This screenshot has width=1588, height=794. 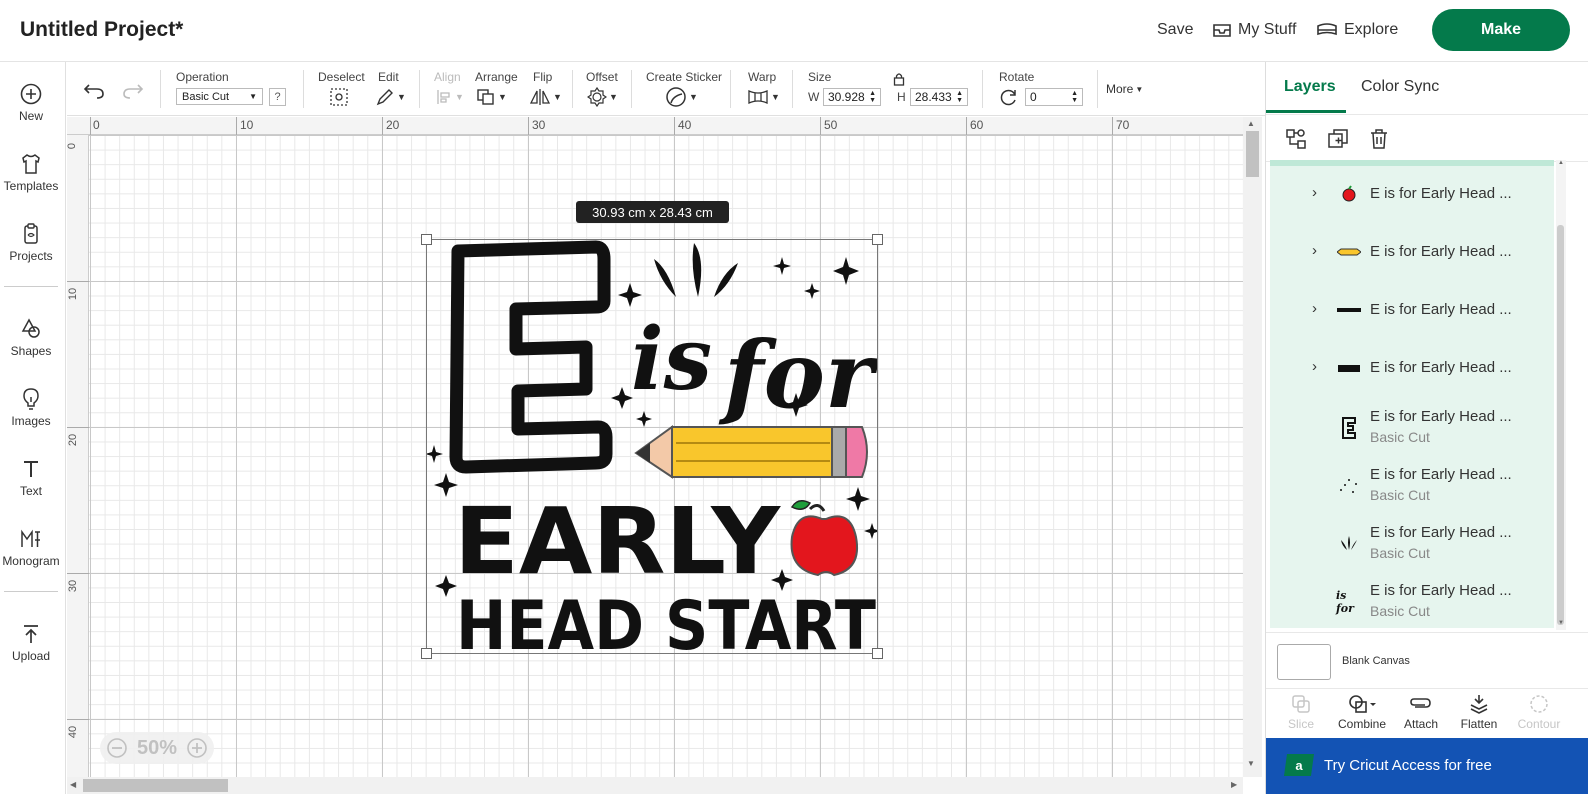 I want to click on duplicate-icon, so click(x=1338, y=139).